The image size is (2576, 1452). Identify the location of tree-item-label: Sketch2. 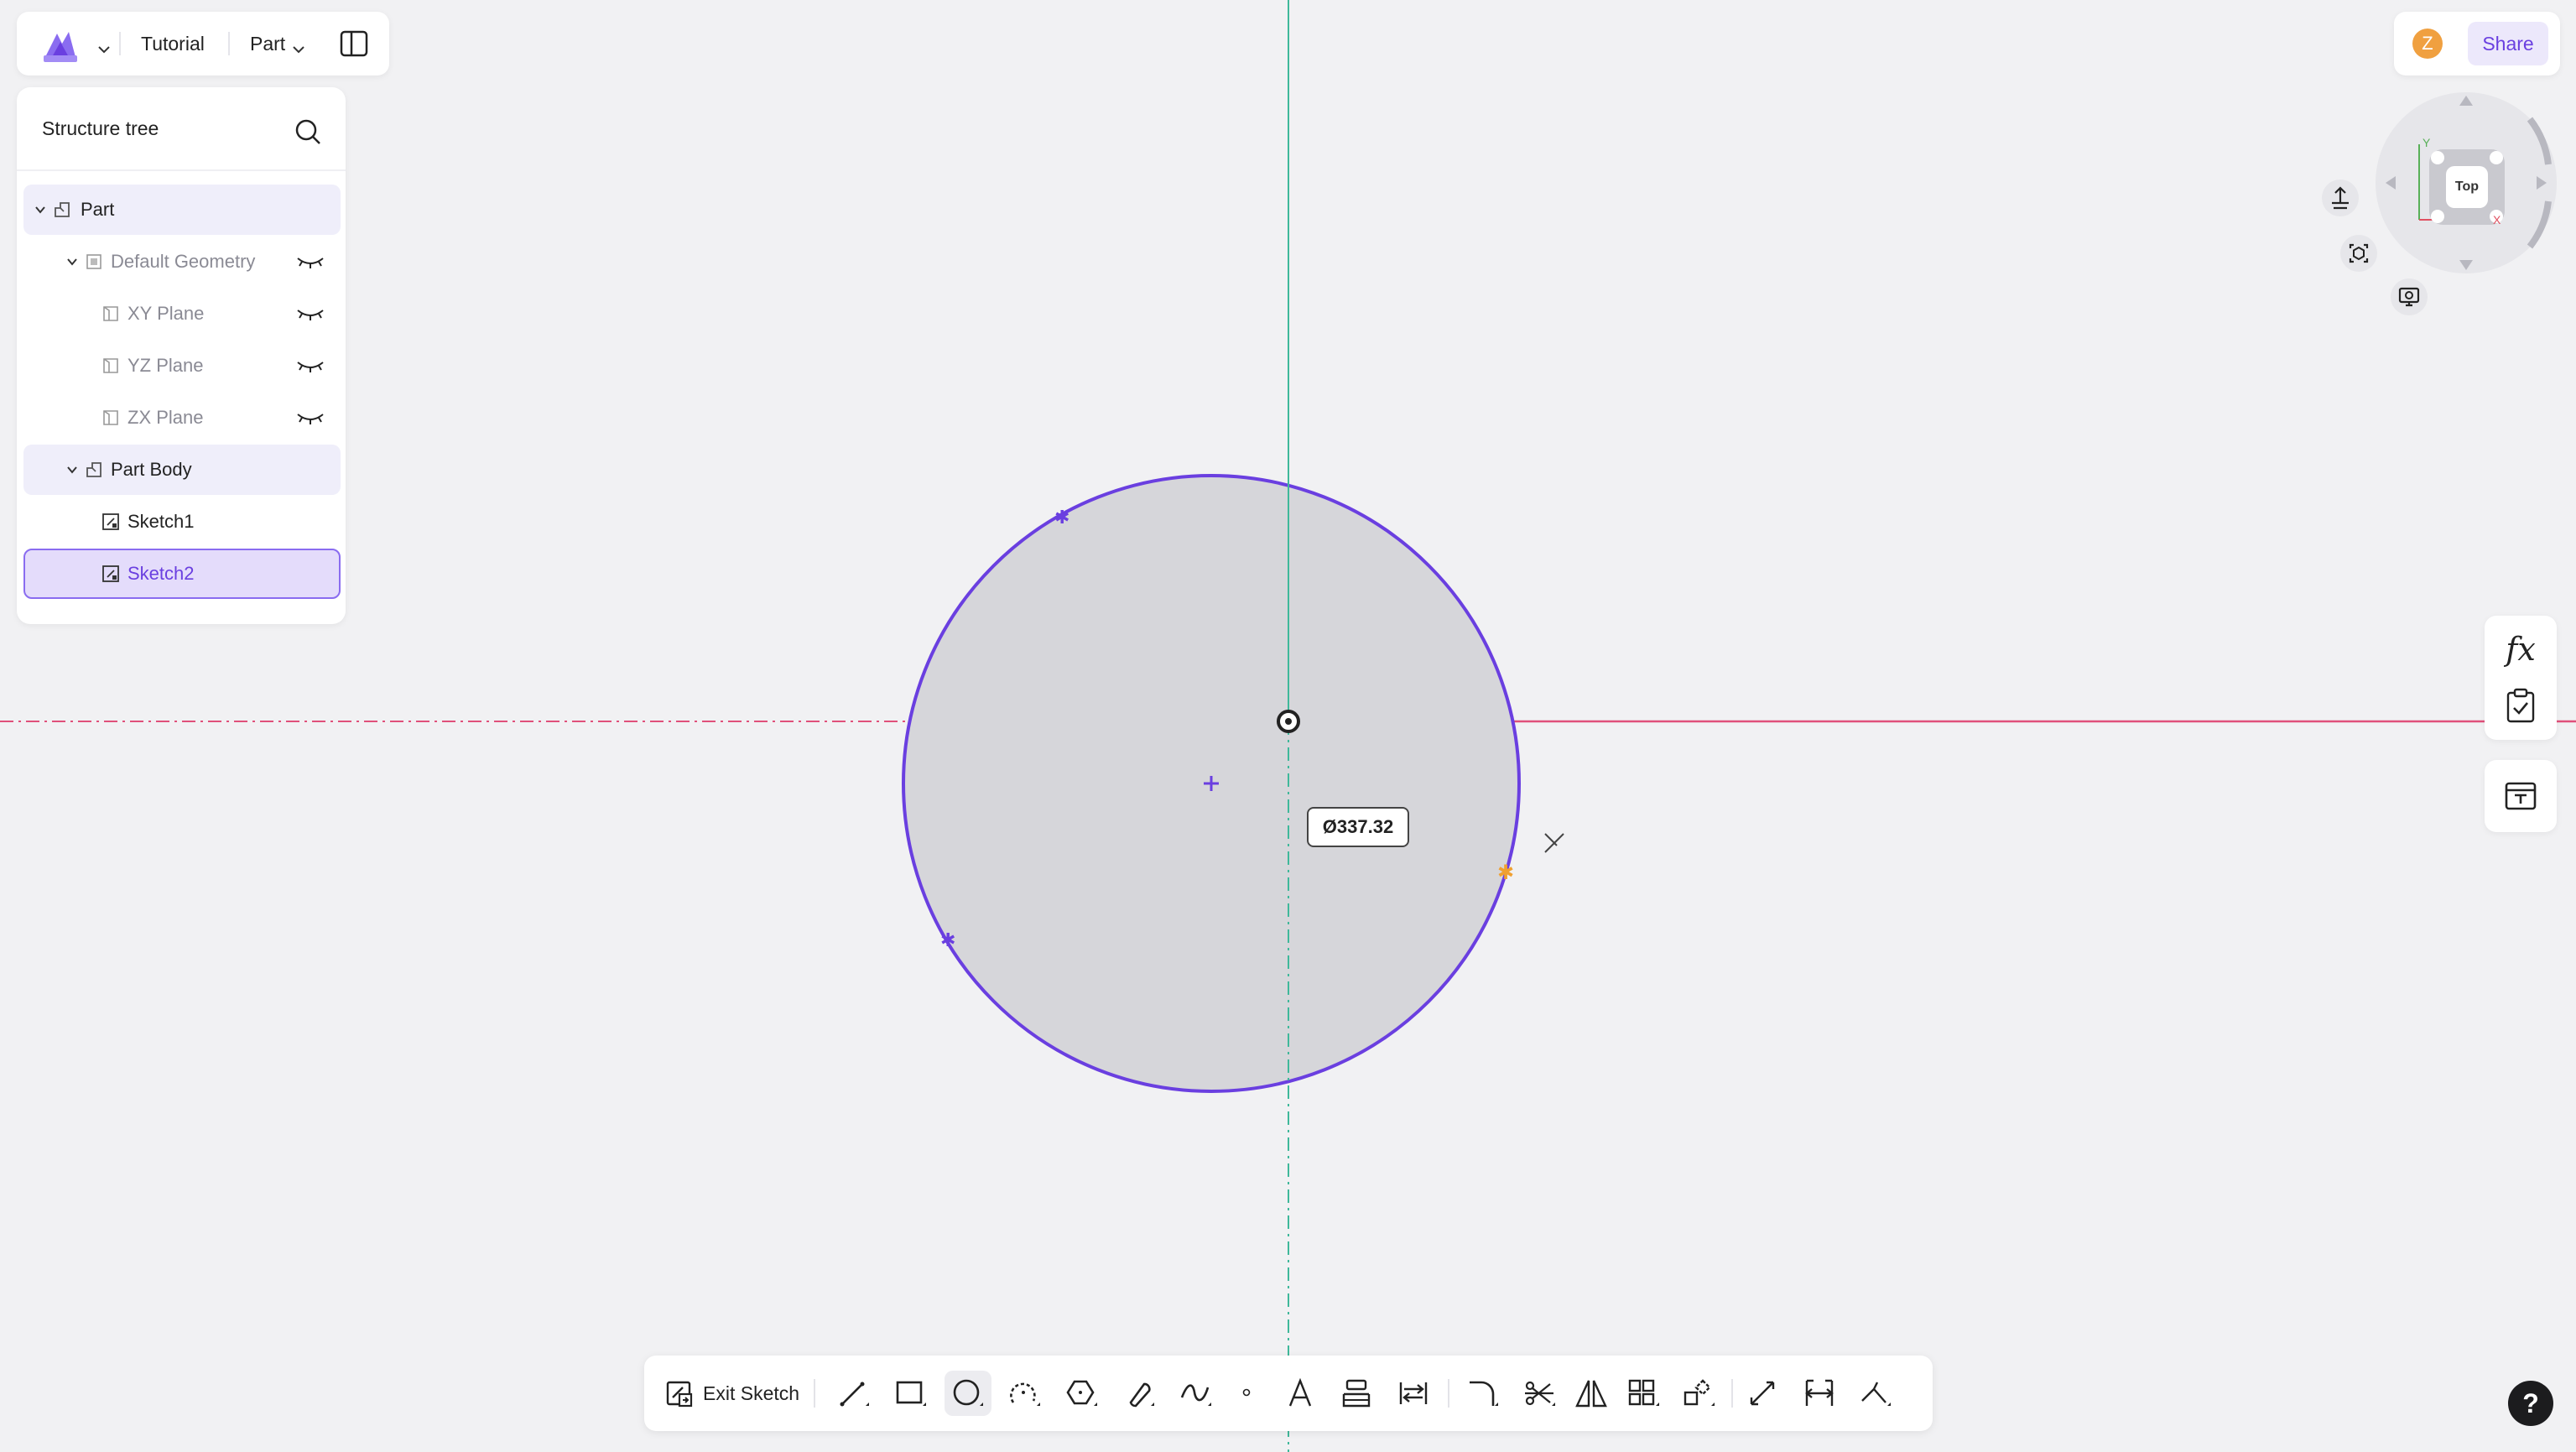
(161, 573).